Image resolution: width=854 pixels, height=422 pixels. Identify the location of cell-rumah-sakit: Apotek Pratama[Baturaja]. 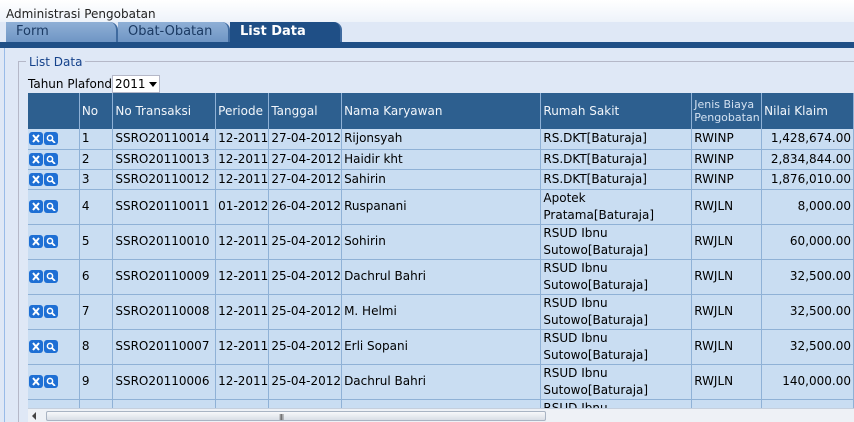
(616, 207).